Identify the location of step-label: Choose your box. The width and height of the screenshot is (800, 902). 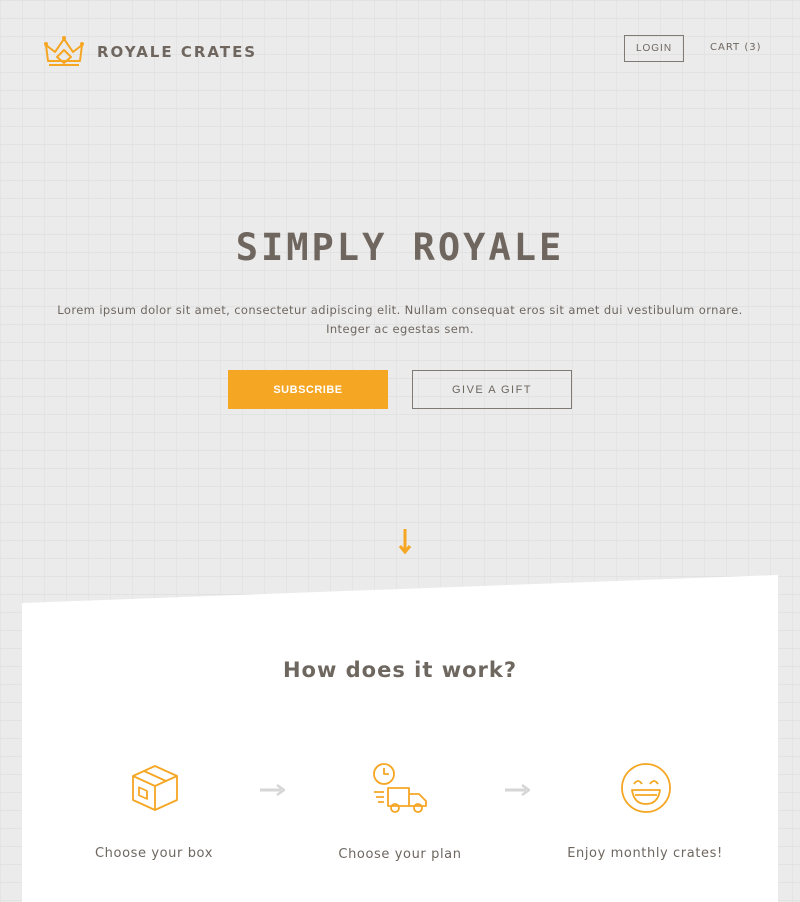
(154, 853).